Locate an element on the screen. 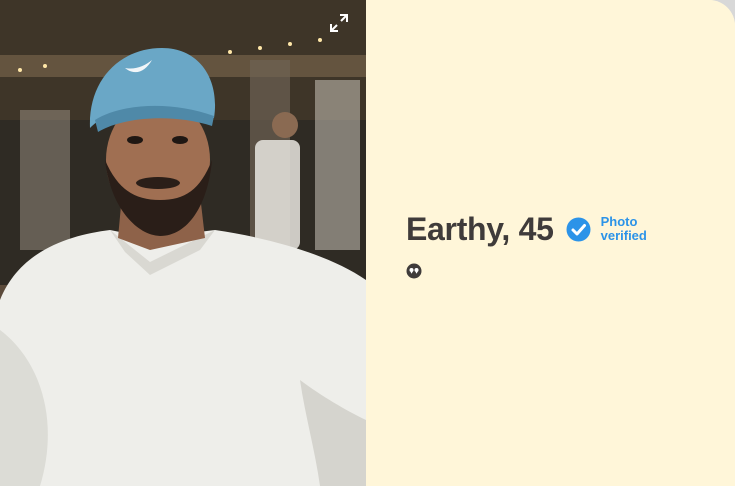 Image resolution: width=735 pixels, height=486 pixels. photo-verified-line1: Photo is located at coordinates (619, 221).